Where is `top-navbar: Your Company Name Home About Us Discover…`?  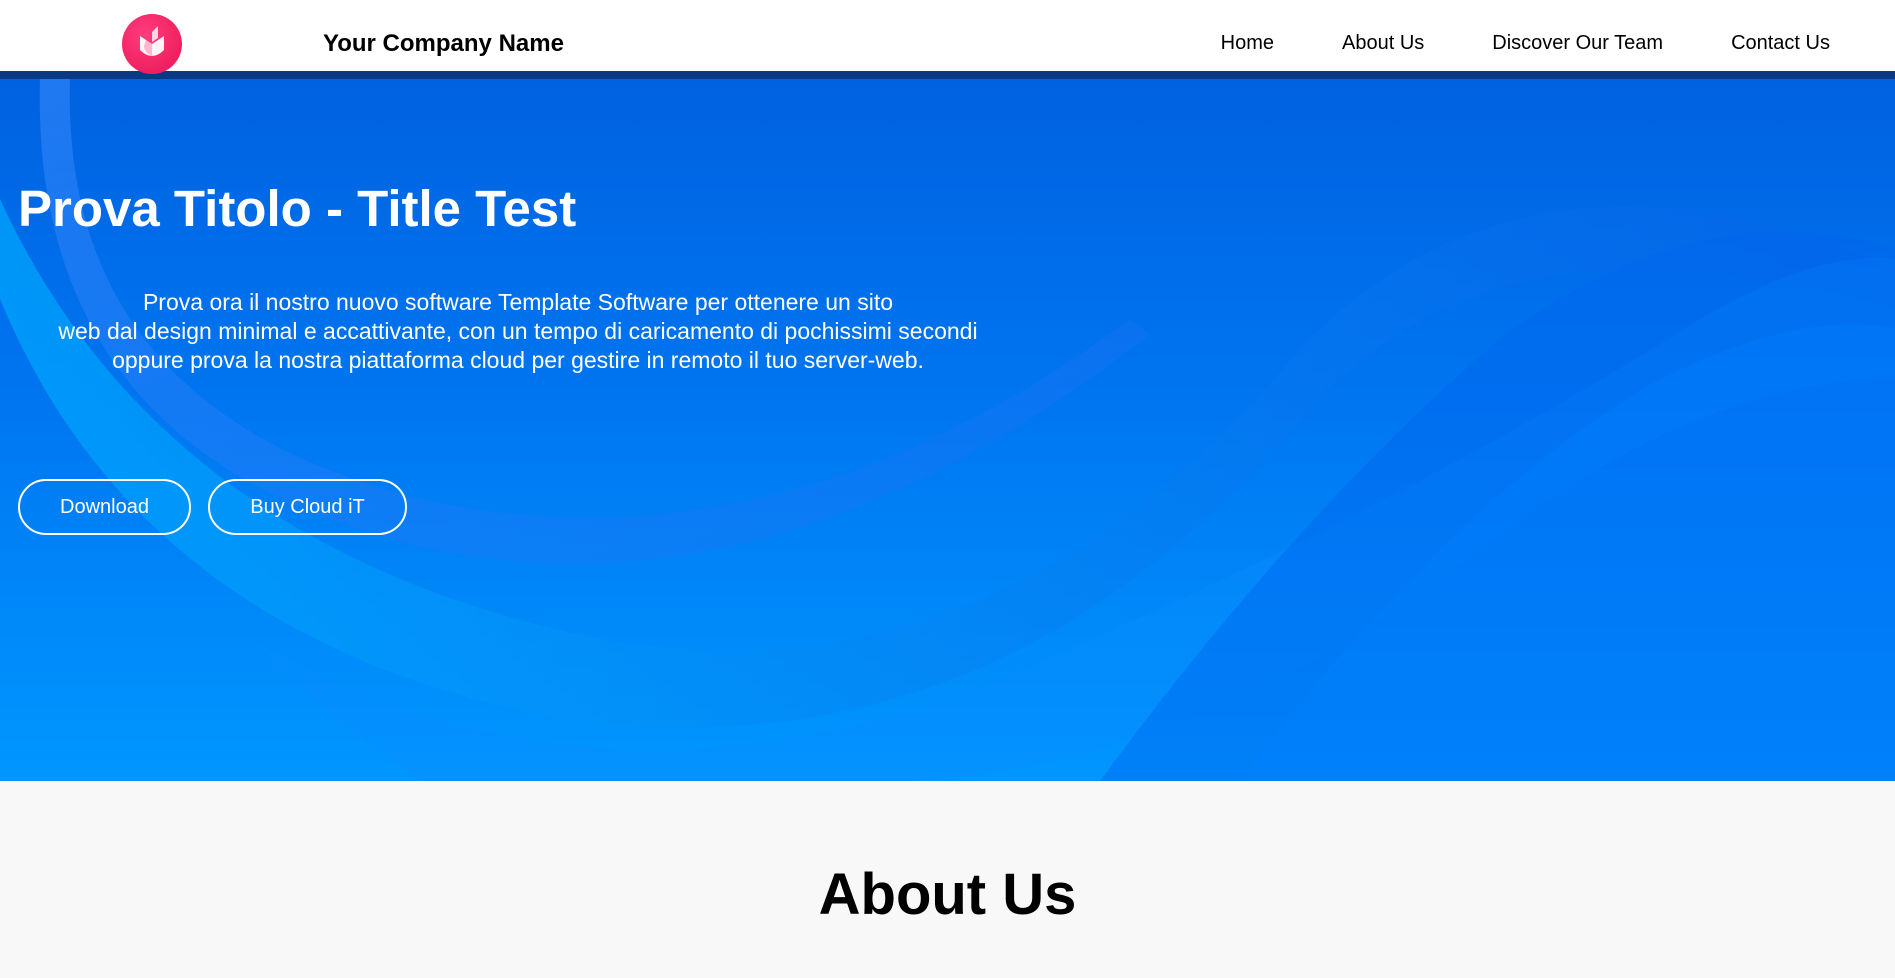 top-navbar: Your Company Name Home About Us Discover… is located at coordinates (947, 39).